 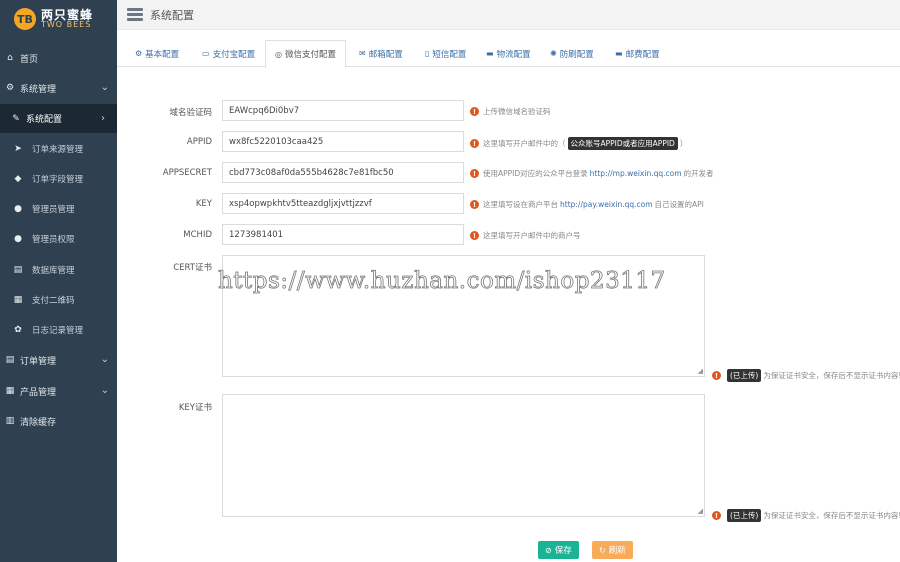 I want to click on sidebar-item-home: ⌂ 首页, so click(x=58, y=58).